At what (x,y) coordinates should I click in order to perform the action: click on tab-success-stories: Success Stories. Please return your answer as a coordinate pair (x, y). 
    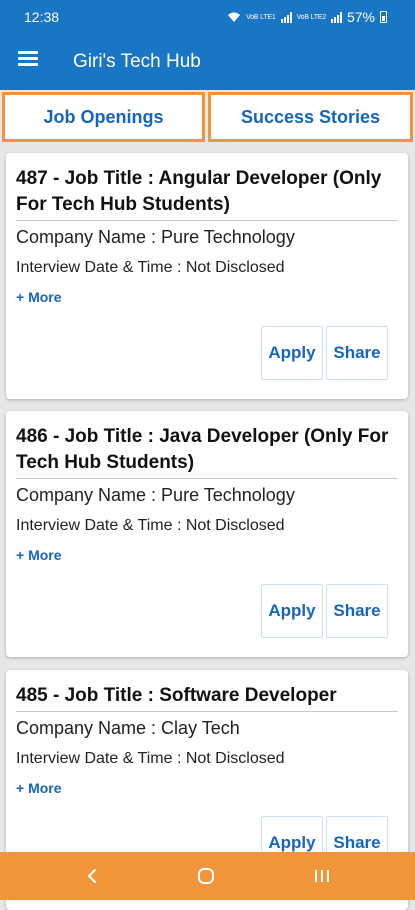
    Looking at the image, I should click on (310, 117).